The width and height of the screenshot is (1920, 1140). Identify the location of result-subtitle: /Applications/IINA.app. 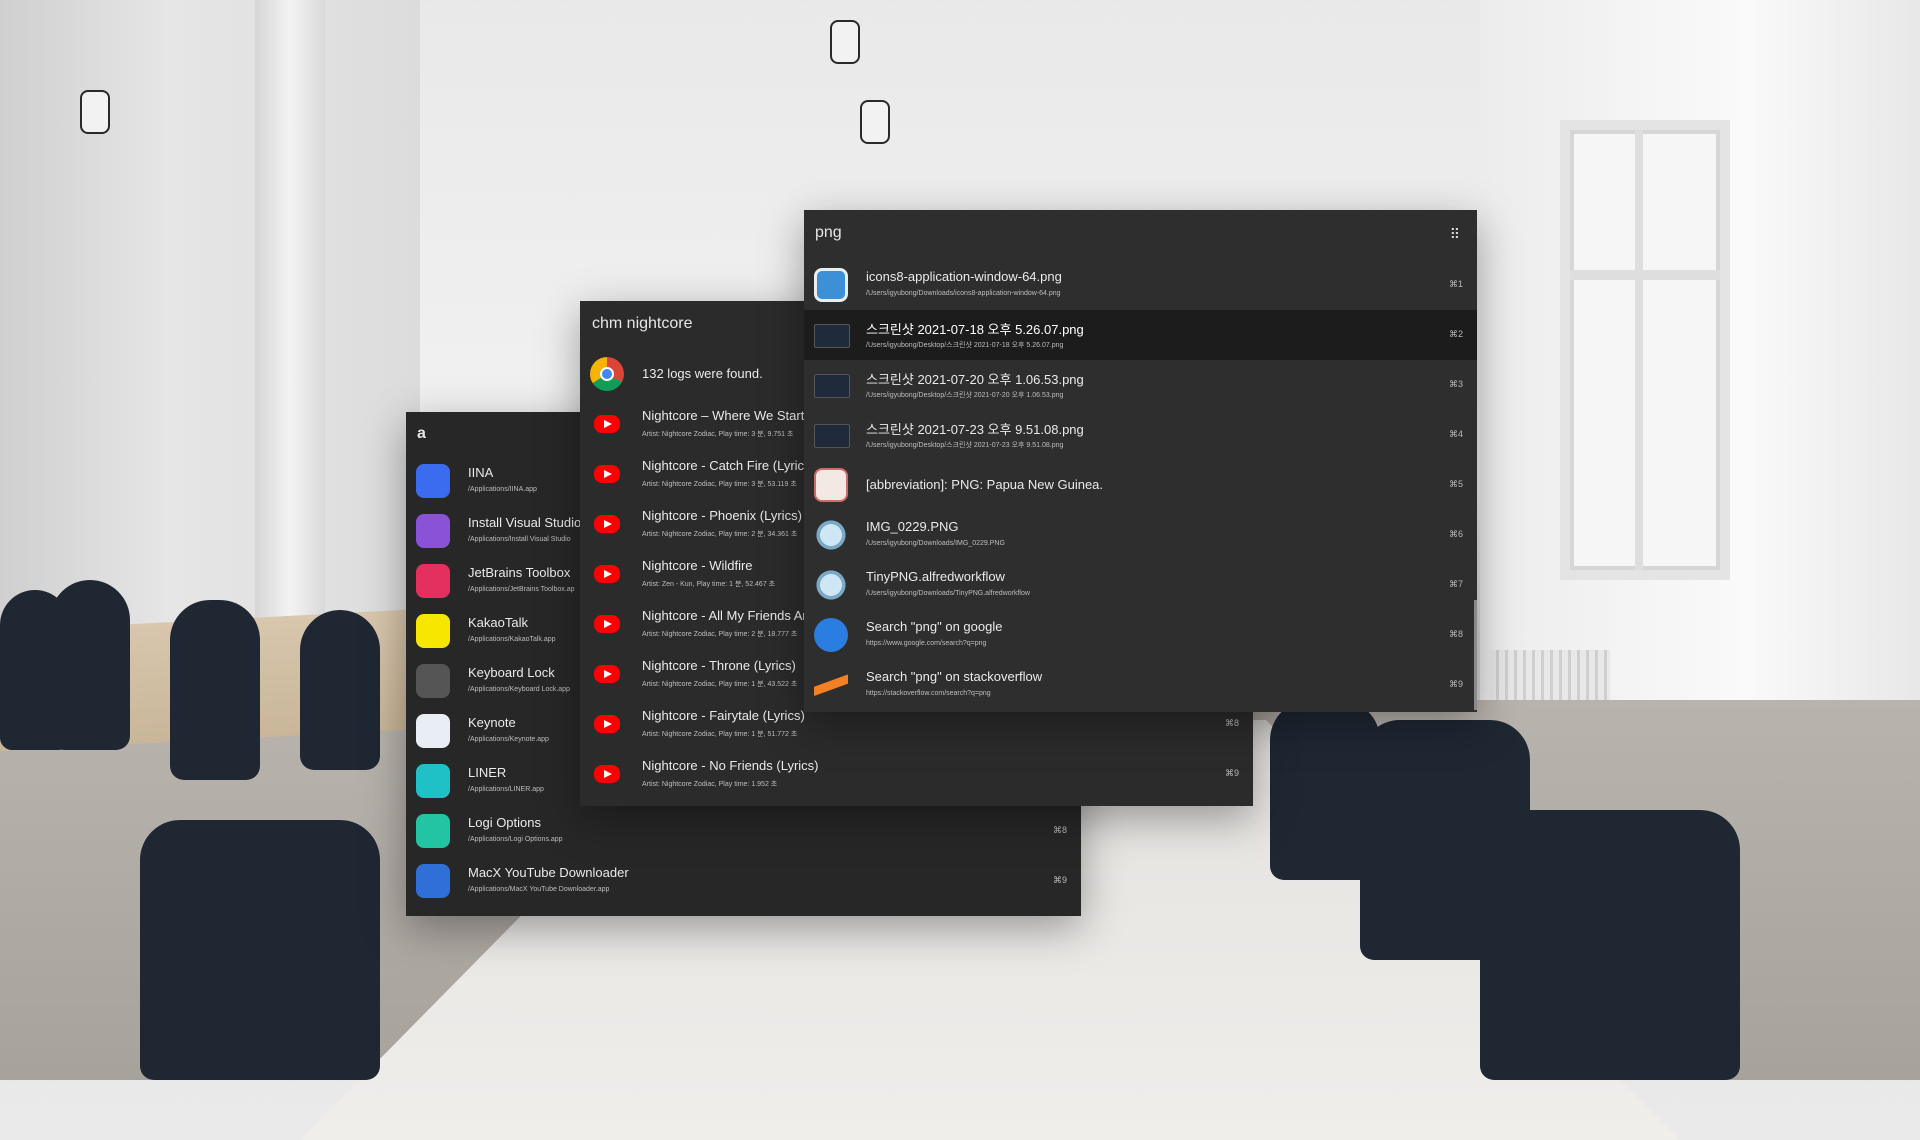
(502, 489).